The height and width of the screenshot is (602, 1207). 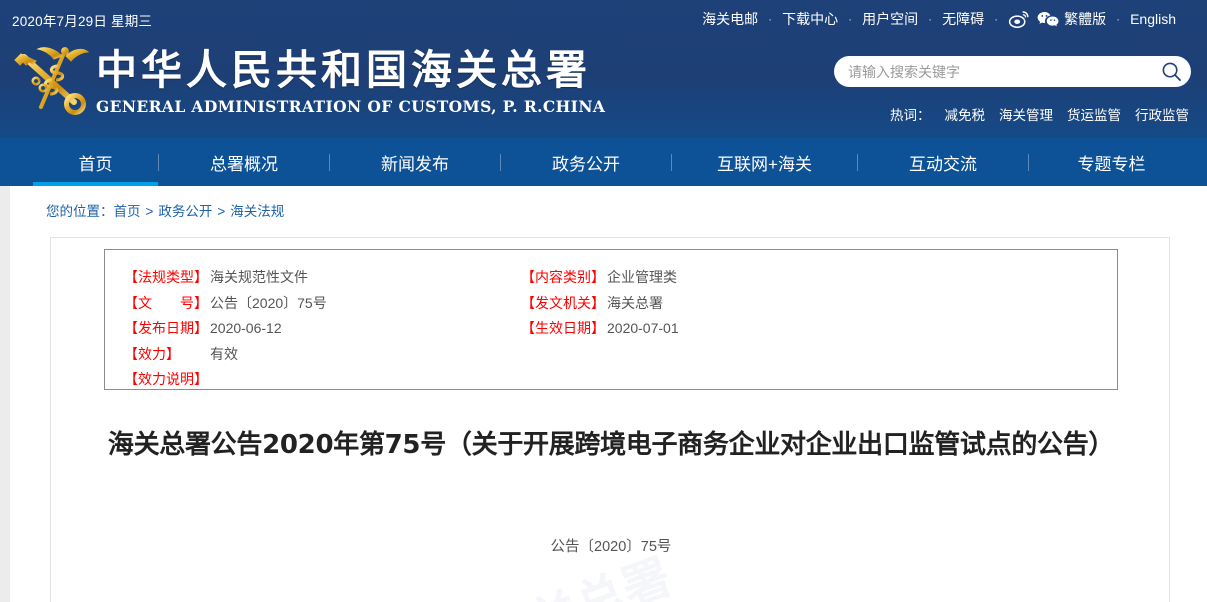 What do you see at coordinates (166, 328) in the screenshot?
I see `metadata-key: 【发布日期】` at bounding box center [166, 328].